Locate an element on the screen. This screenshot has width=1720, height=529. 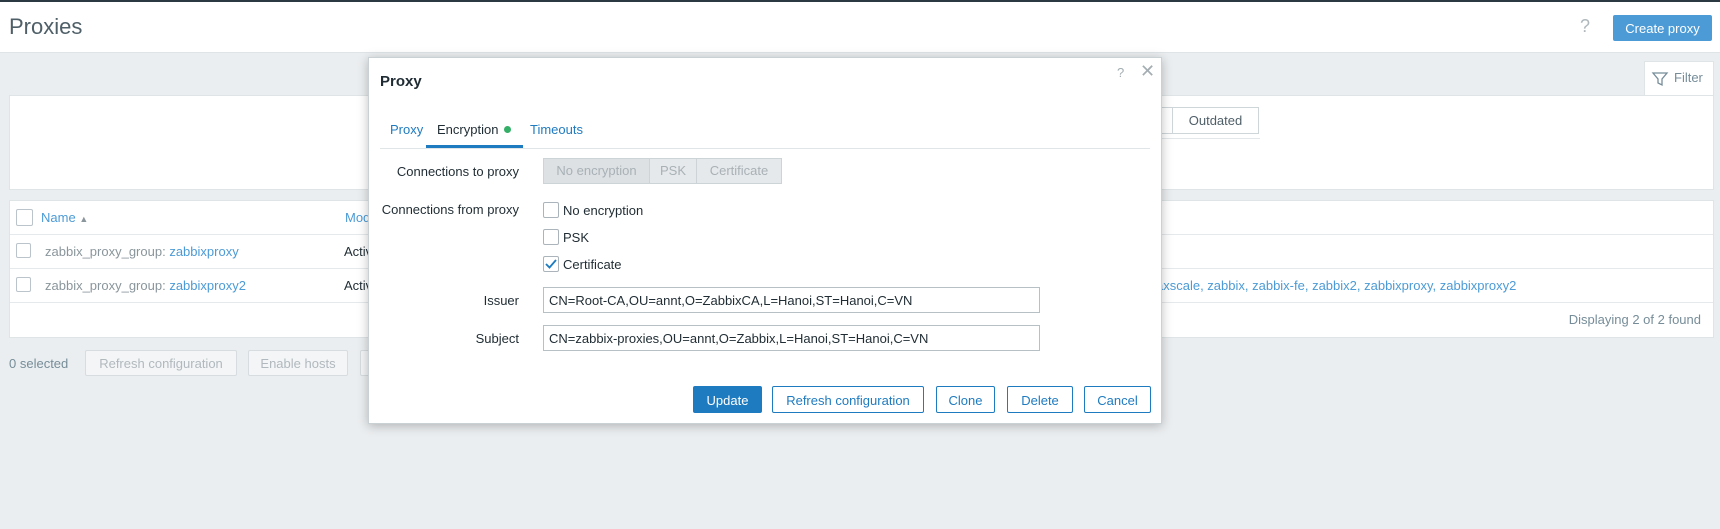
filter-tab: Filter is located at coordinates (1679, 78).